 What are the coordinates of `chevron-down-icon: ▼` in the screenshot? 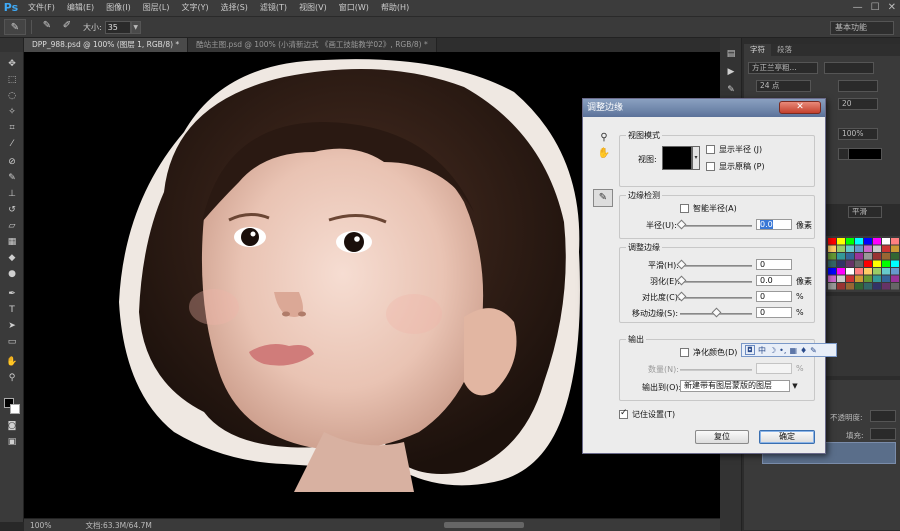 It's located at (795, 386).